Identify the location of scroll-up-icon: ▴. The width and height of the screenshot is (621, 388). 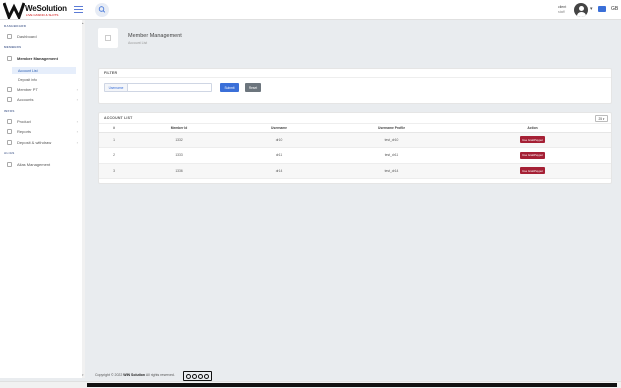
(83, 23).